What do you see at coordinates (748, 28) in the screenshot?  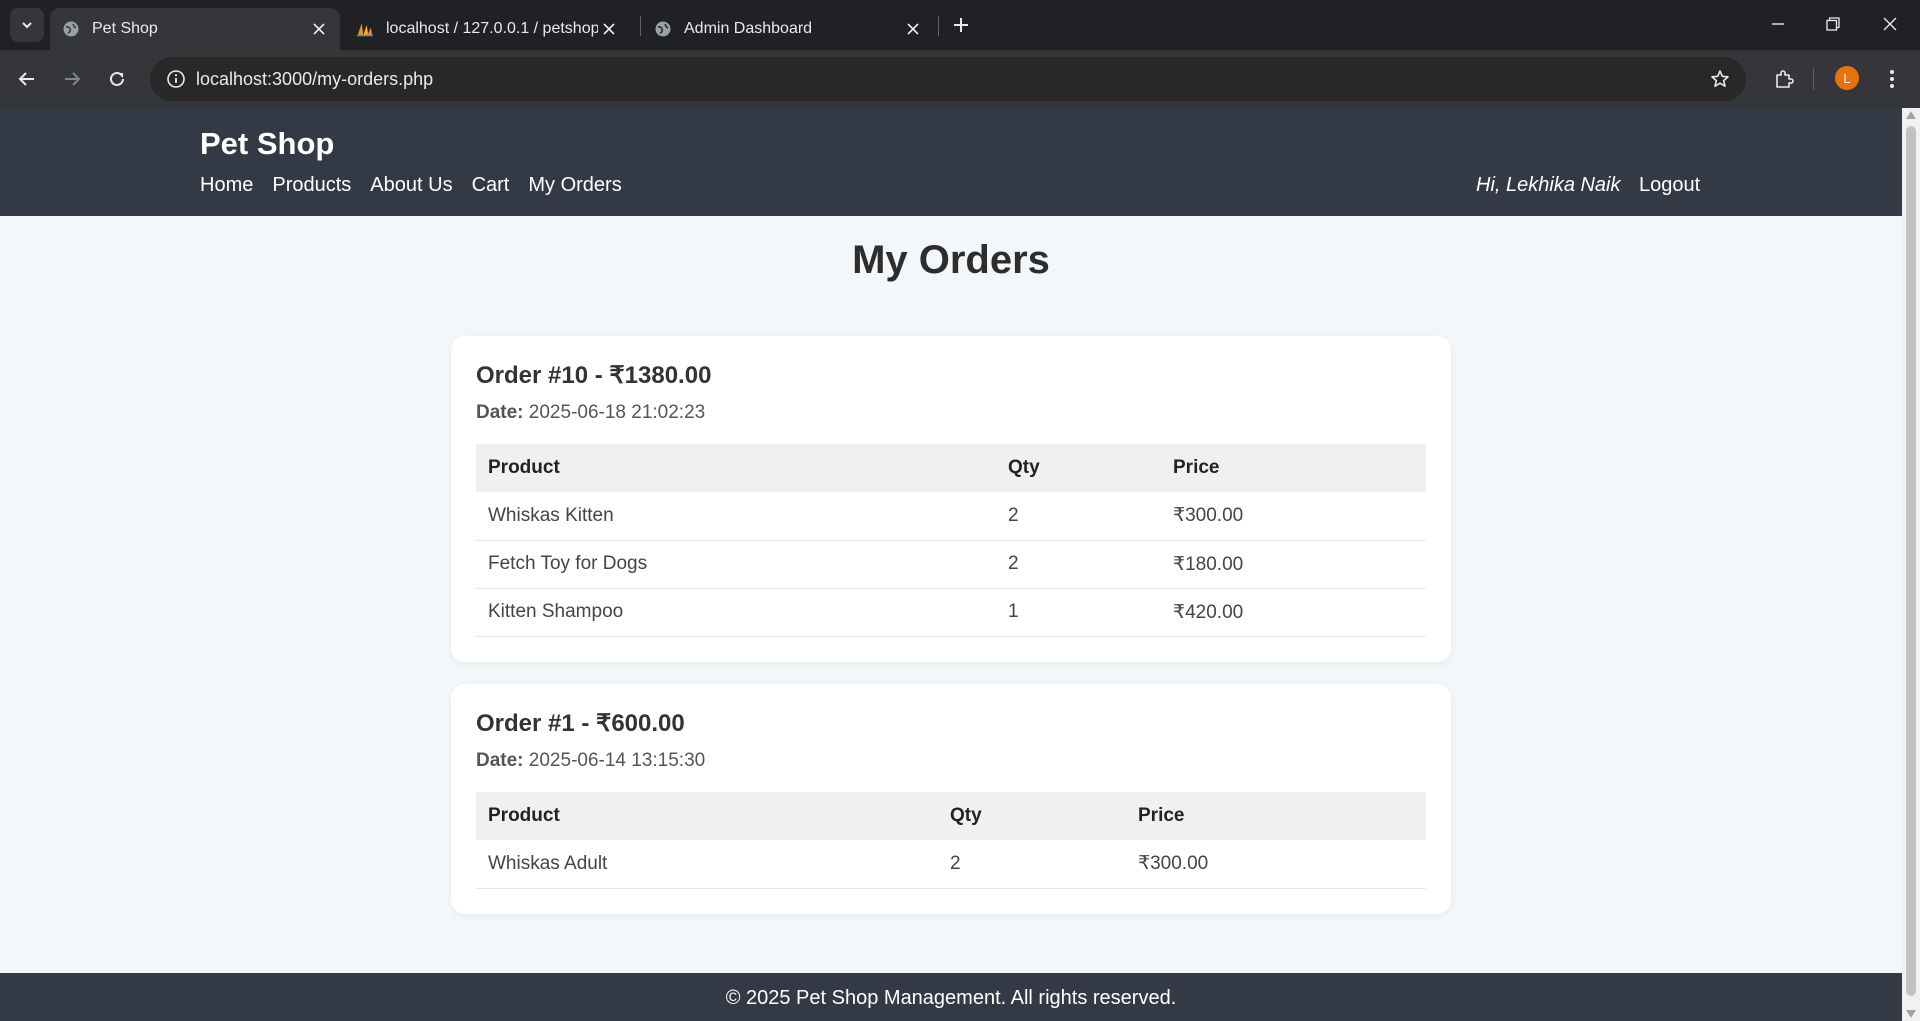 I see `tab-title: Admin Dashboard` at bounding box center [748, 28].